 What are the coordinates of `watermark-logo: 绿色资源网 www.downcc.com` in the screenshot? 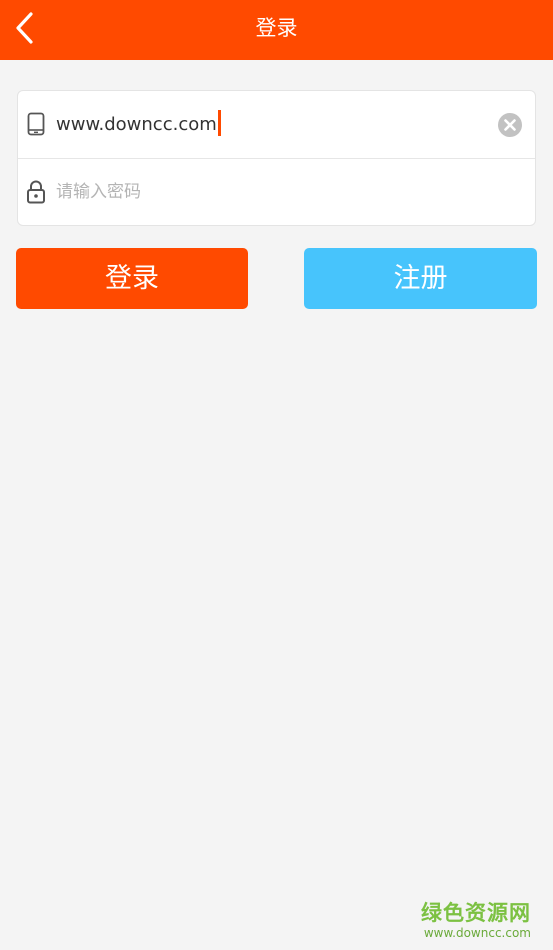 It's located at (476, 920).